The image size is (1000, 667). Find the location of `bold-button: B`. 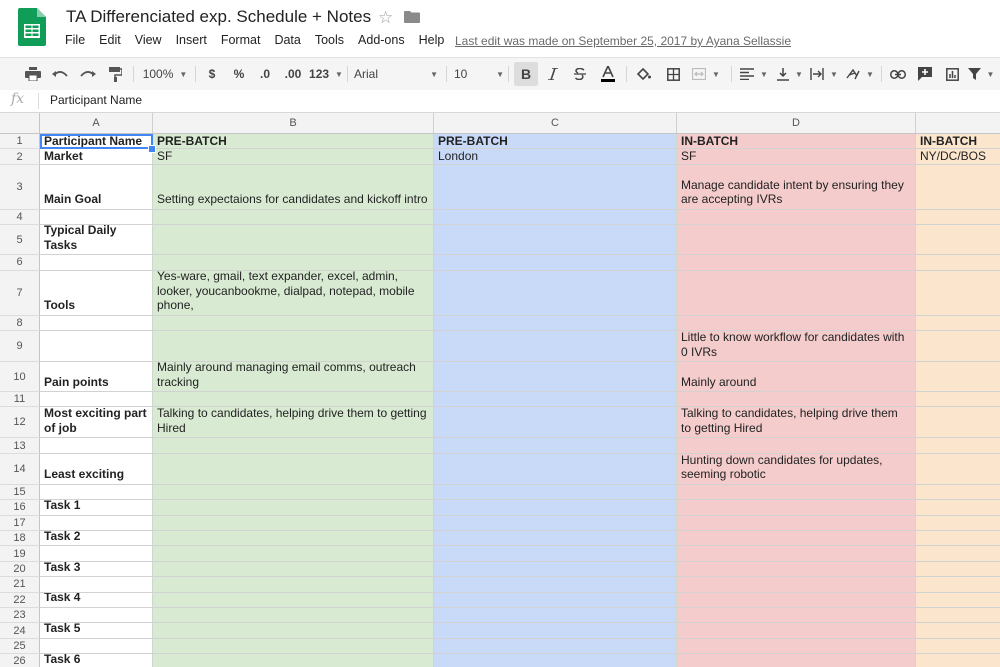

bold-button: B is located at coordinates (526, 74).